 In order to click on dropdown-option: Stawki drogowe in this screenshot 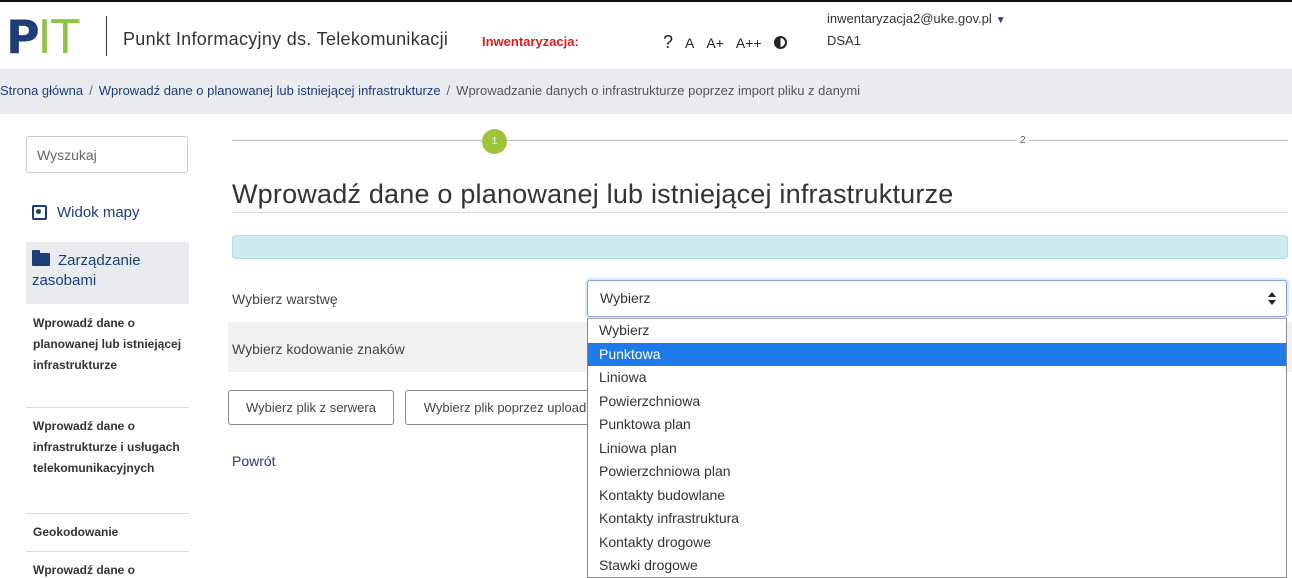, I will do `click(937, 565)`.